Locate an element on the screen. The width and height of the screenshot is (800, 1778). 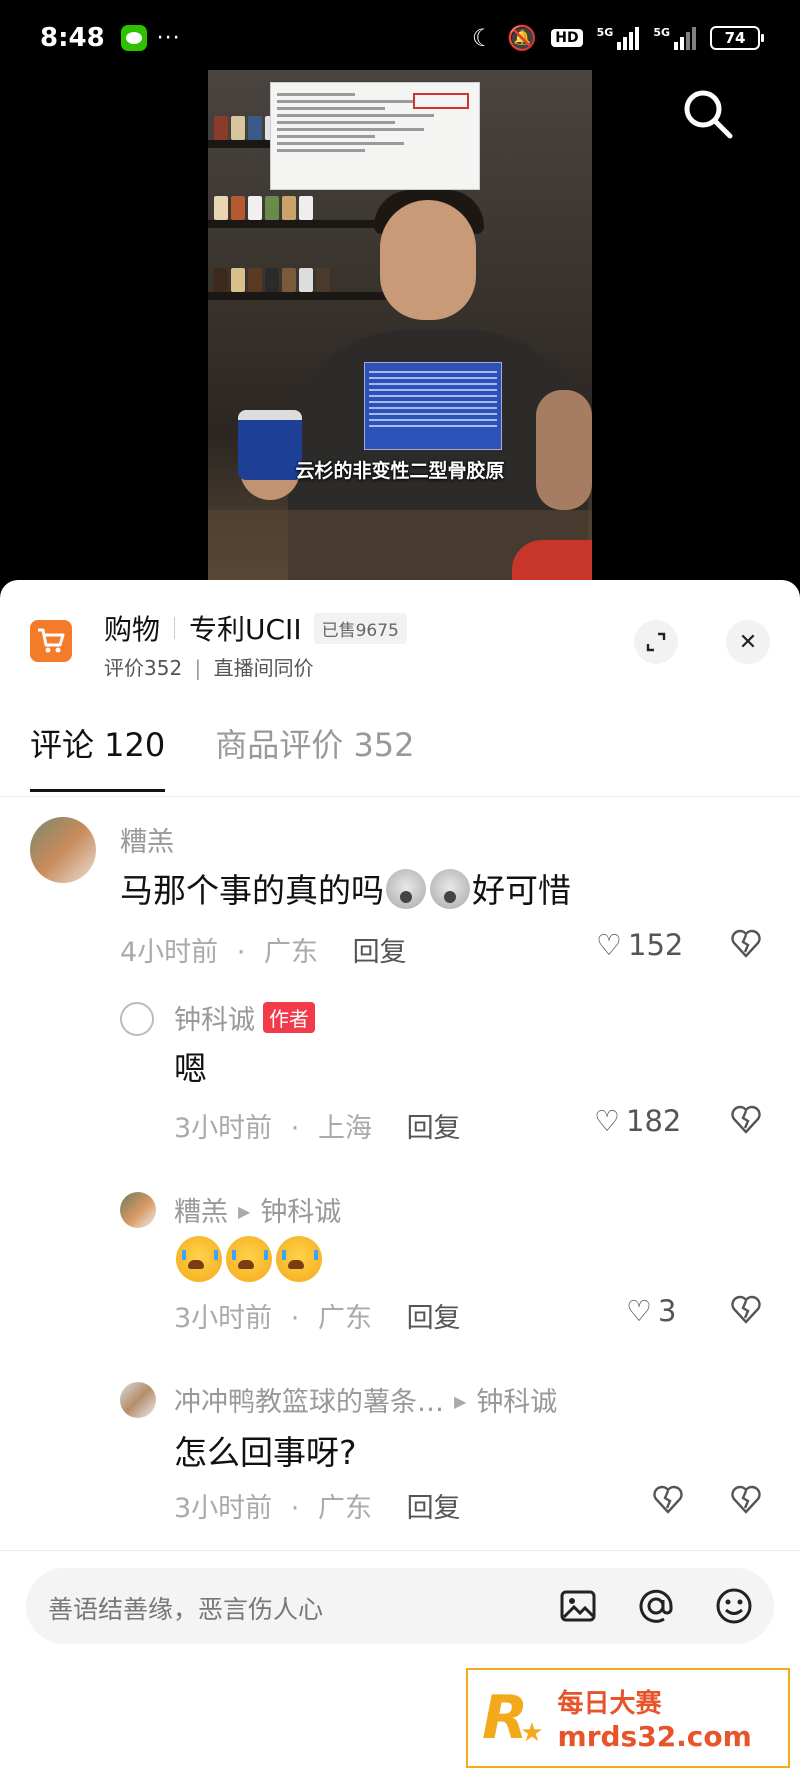
shop-product-bar: 购物 专利UCII 已售9675 评价352 | 直播间同价 ✕ is located at coordinates (400, 644).